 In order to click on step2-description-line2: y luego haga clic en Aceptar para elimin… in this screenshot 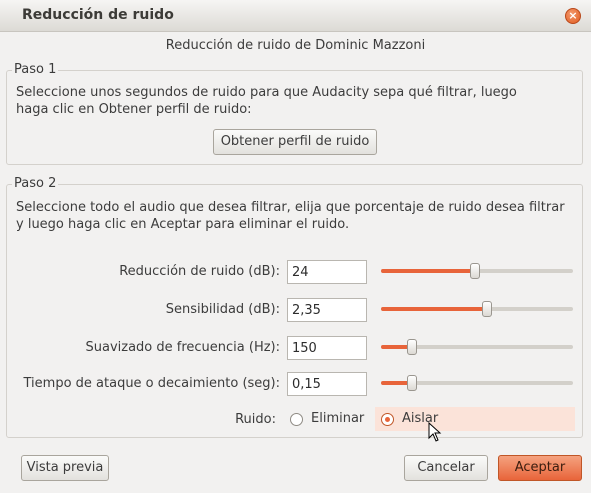, I will do `click(183, 224)`.